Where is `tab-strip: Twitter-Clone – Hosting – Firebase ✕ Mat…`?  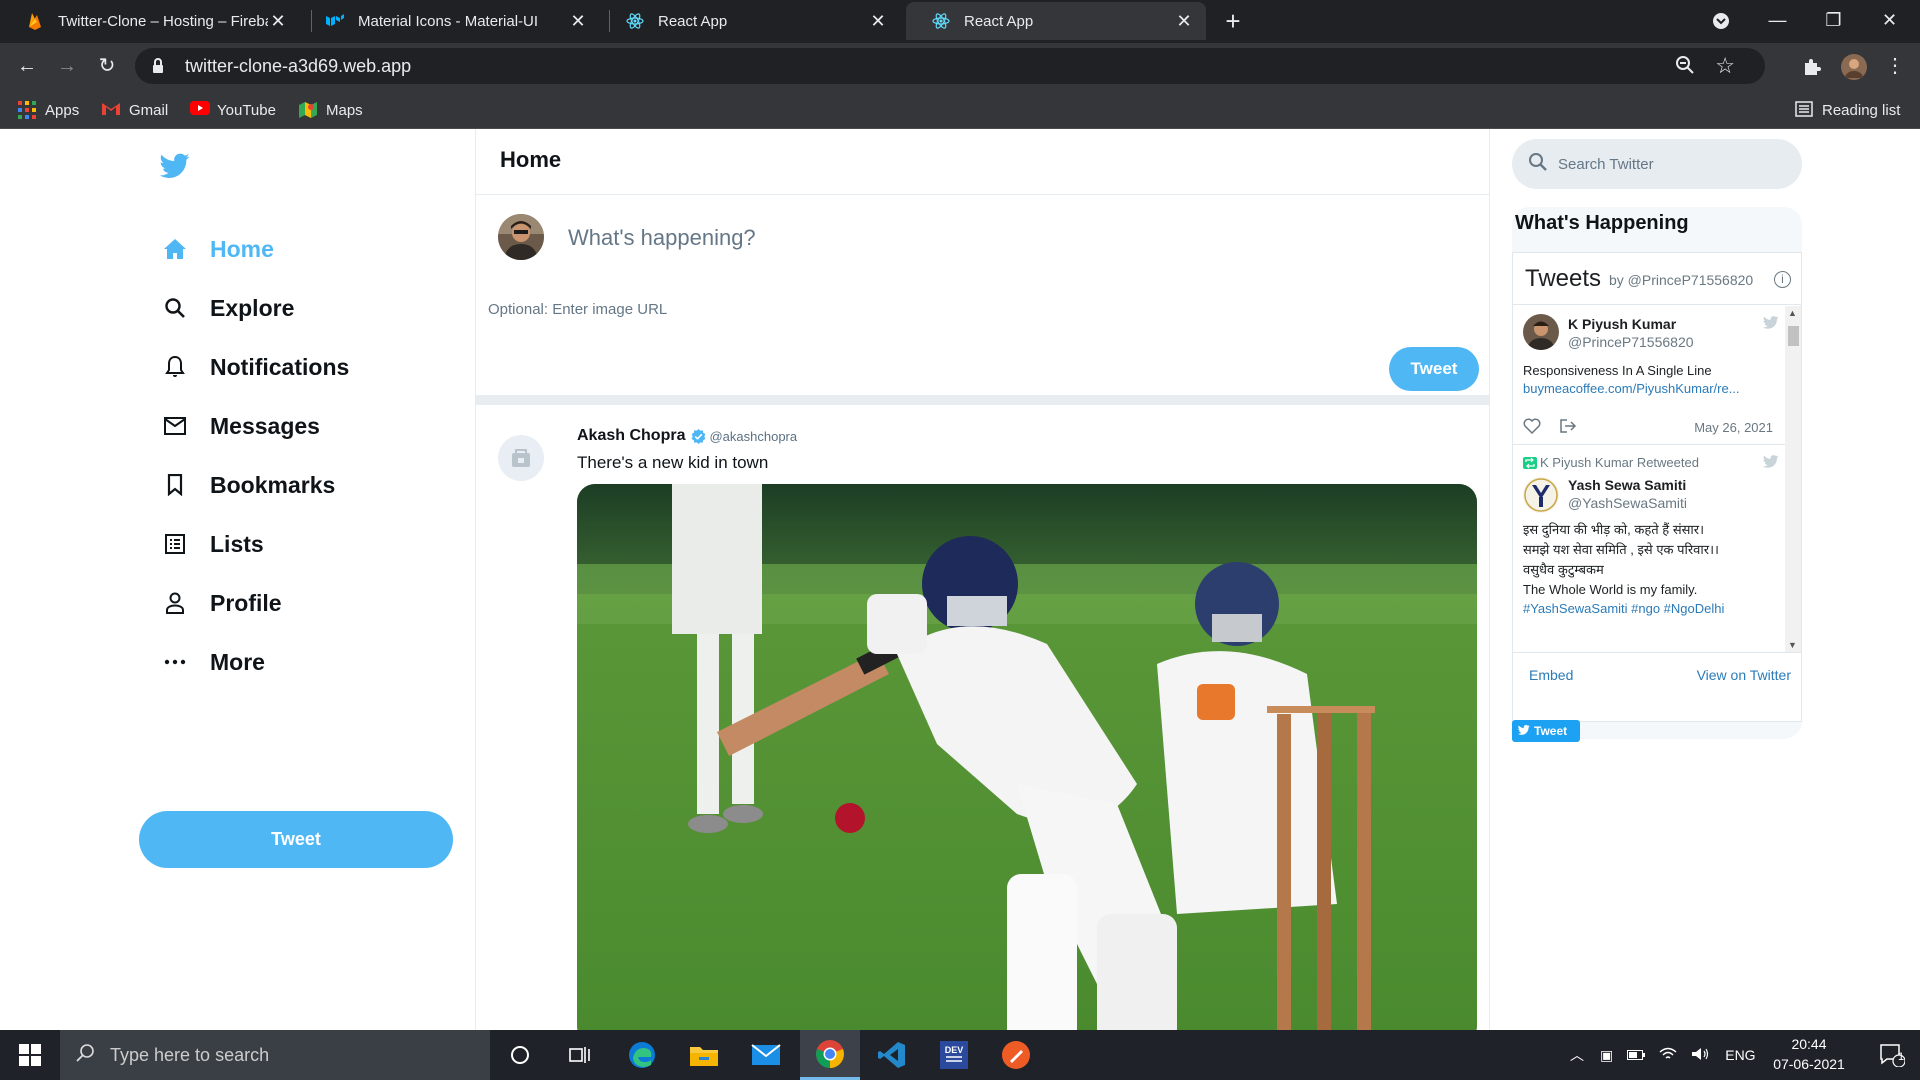 tab-strip: Twitter-Clone – Hosting – Firebase ✕ Mat… is located at coordinates (960, 21).